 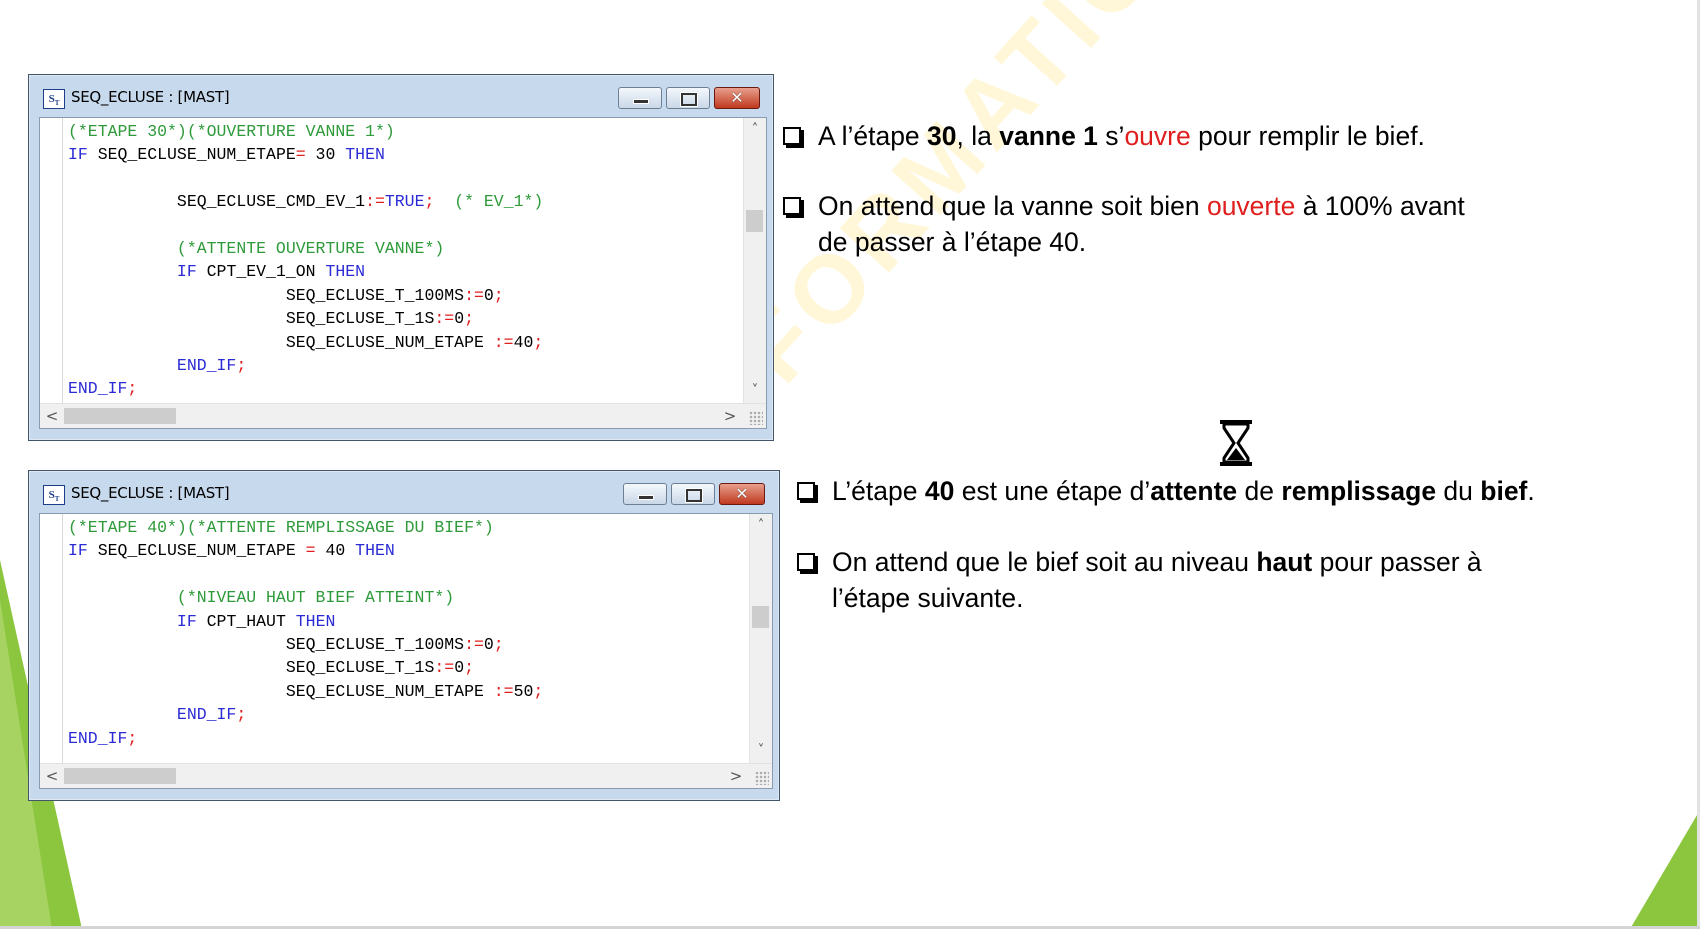 I want to click on bullet-segment: de passer à l’étape 40., so click(x=952, y=242).